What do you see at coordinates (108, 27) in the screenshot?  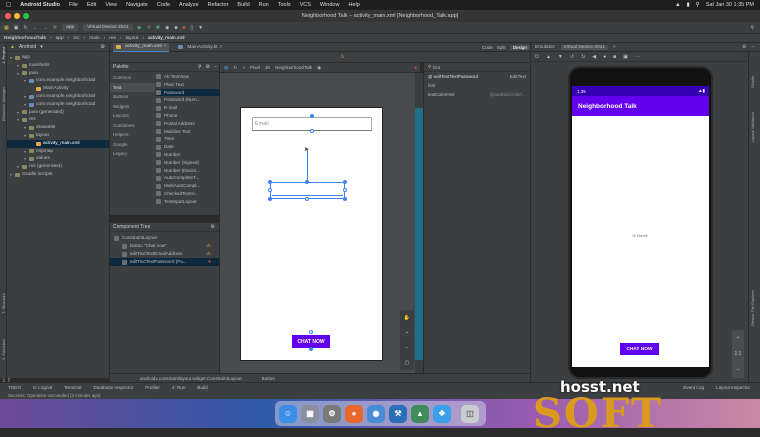 I see `device-selector: Virtual Device 2021` at bounding box center [108, 27].